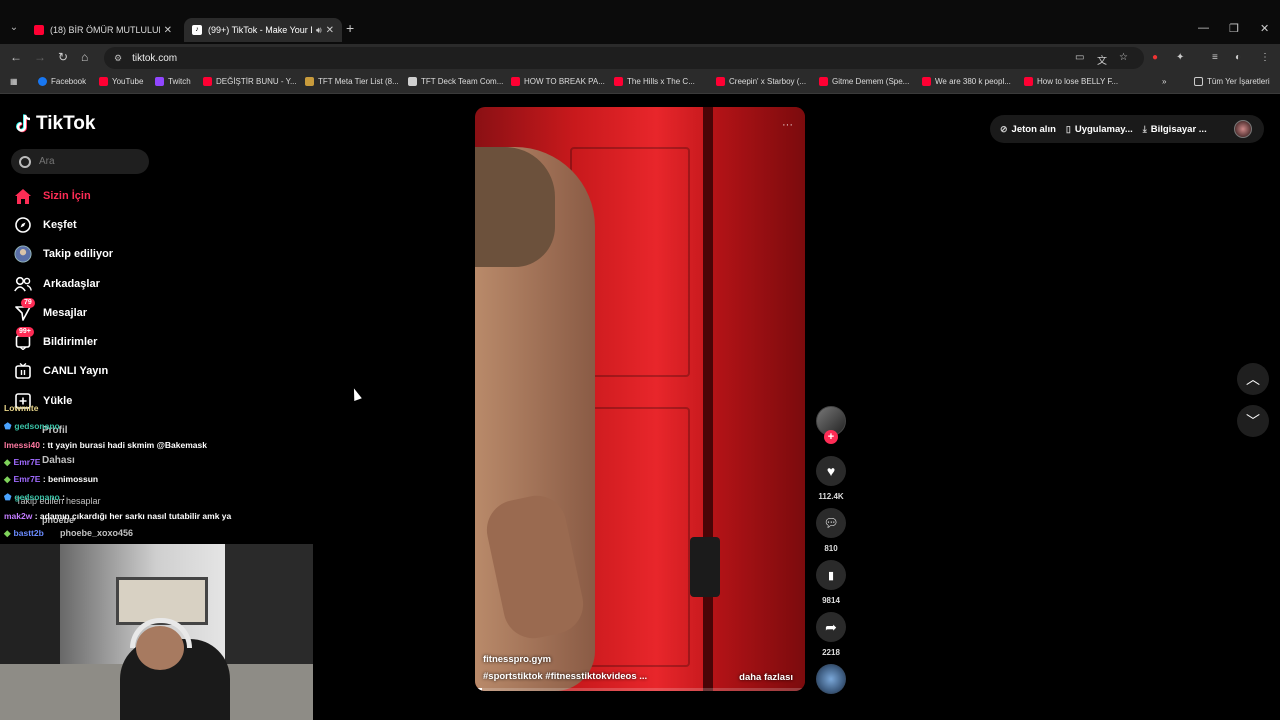  What do you see at coordinates (1243, 129) in the screenshot?
I see `user-avatar` at bounding box center [1243, 129].